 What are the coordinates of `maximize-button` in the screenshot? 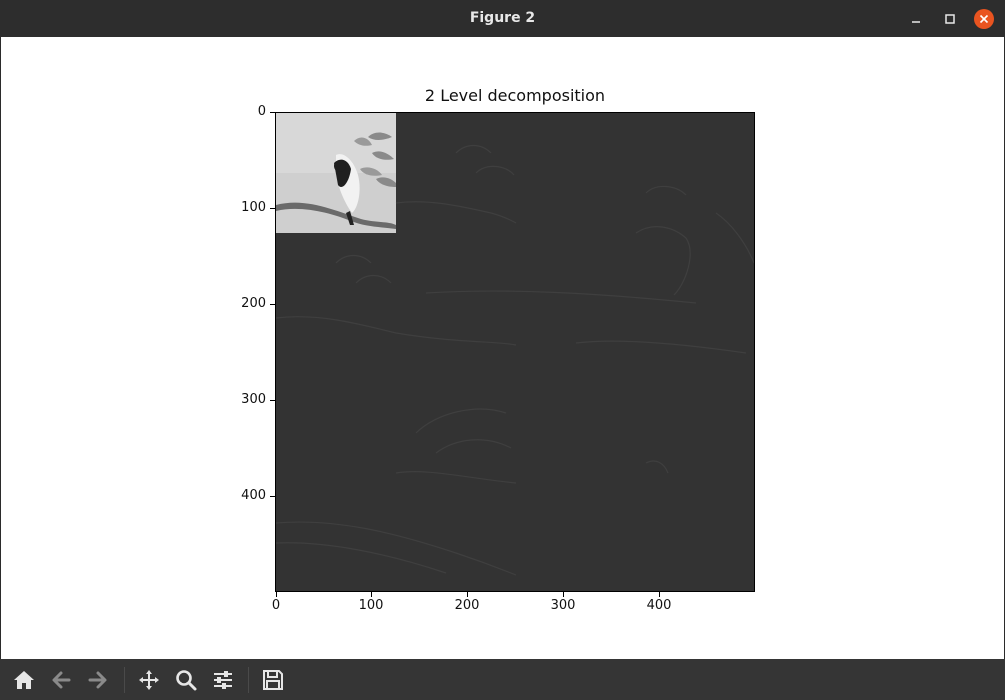 It's located at (950, 19).